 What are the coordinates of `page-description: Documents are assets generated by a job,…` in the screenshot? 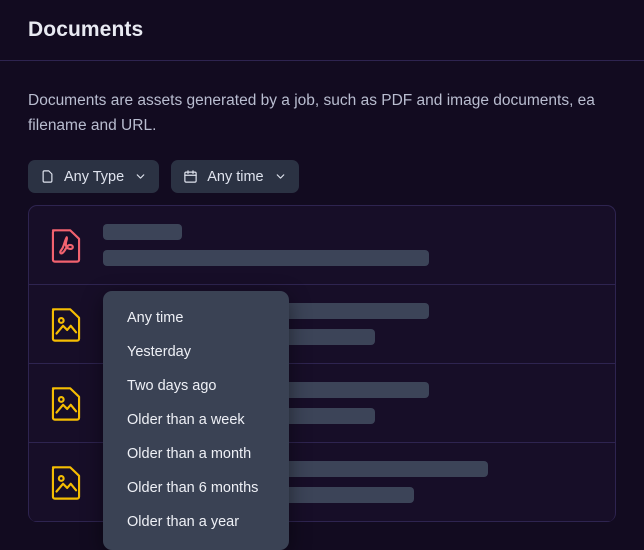 It's located at (311, 113).